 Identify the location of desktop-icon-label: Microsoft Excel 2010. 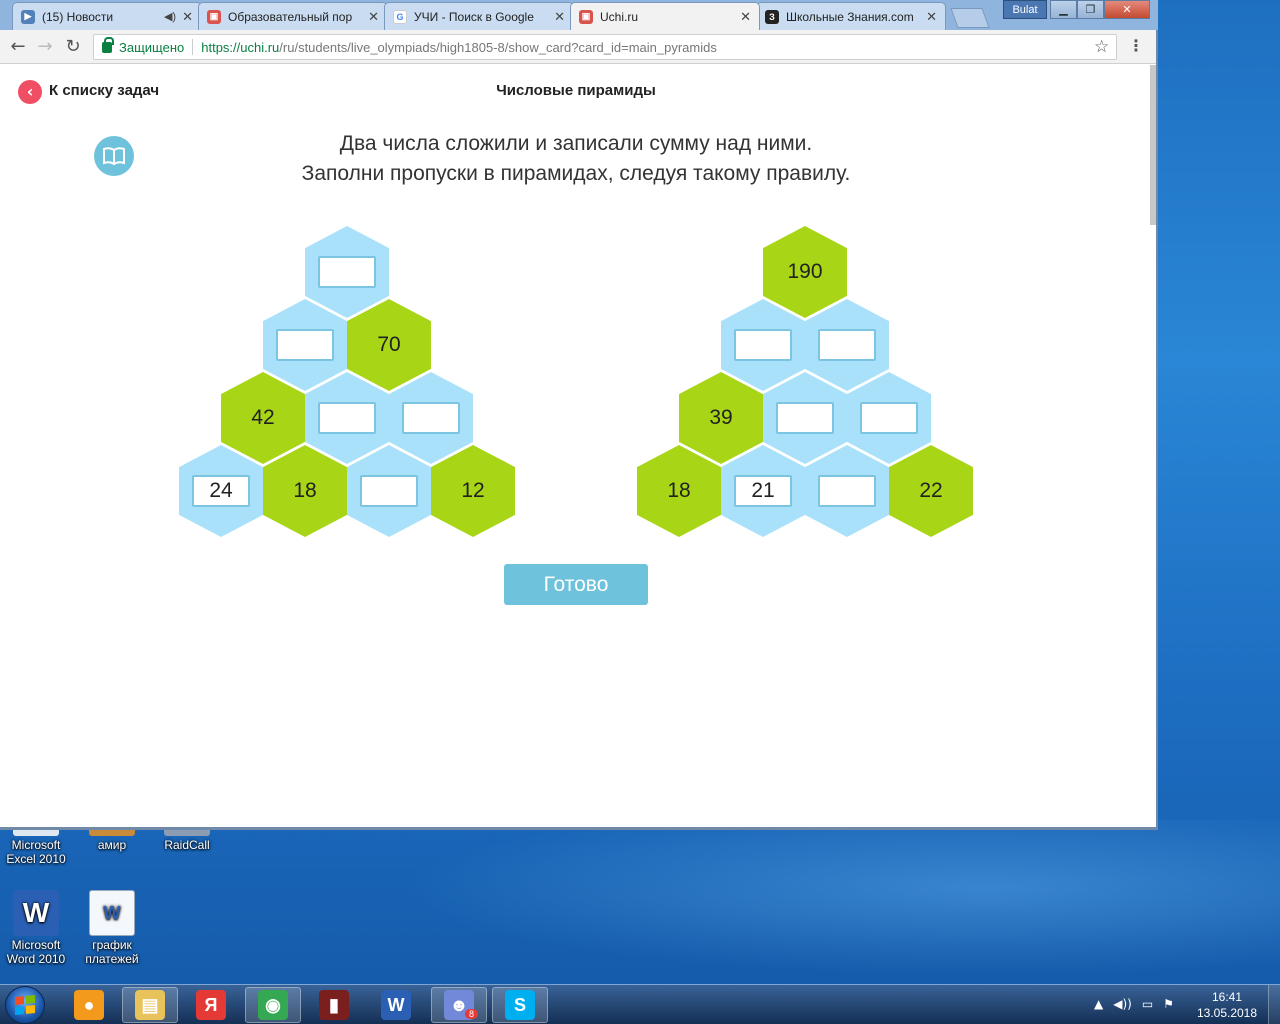
(36, 852).